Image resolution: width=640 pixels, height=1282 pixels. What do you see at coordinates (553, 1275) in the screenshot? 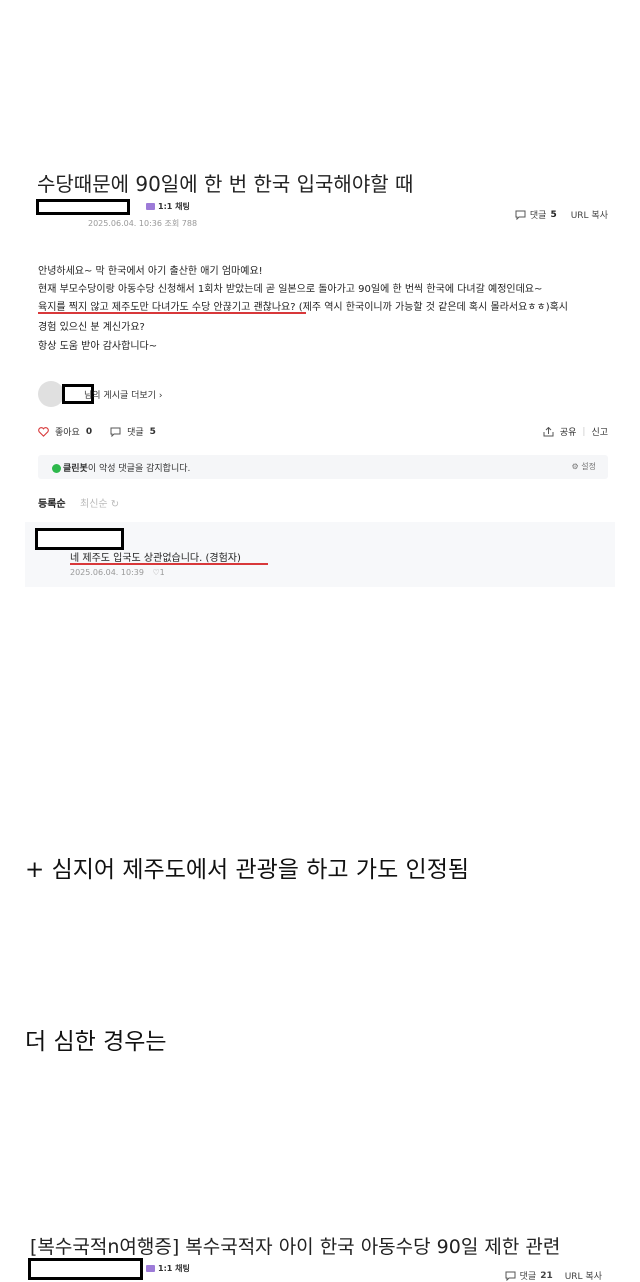
I see `post2-top-actions: 댓글 21 URL 복사` at bounding box center [553, 1275].